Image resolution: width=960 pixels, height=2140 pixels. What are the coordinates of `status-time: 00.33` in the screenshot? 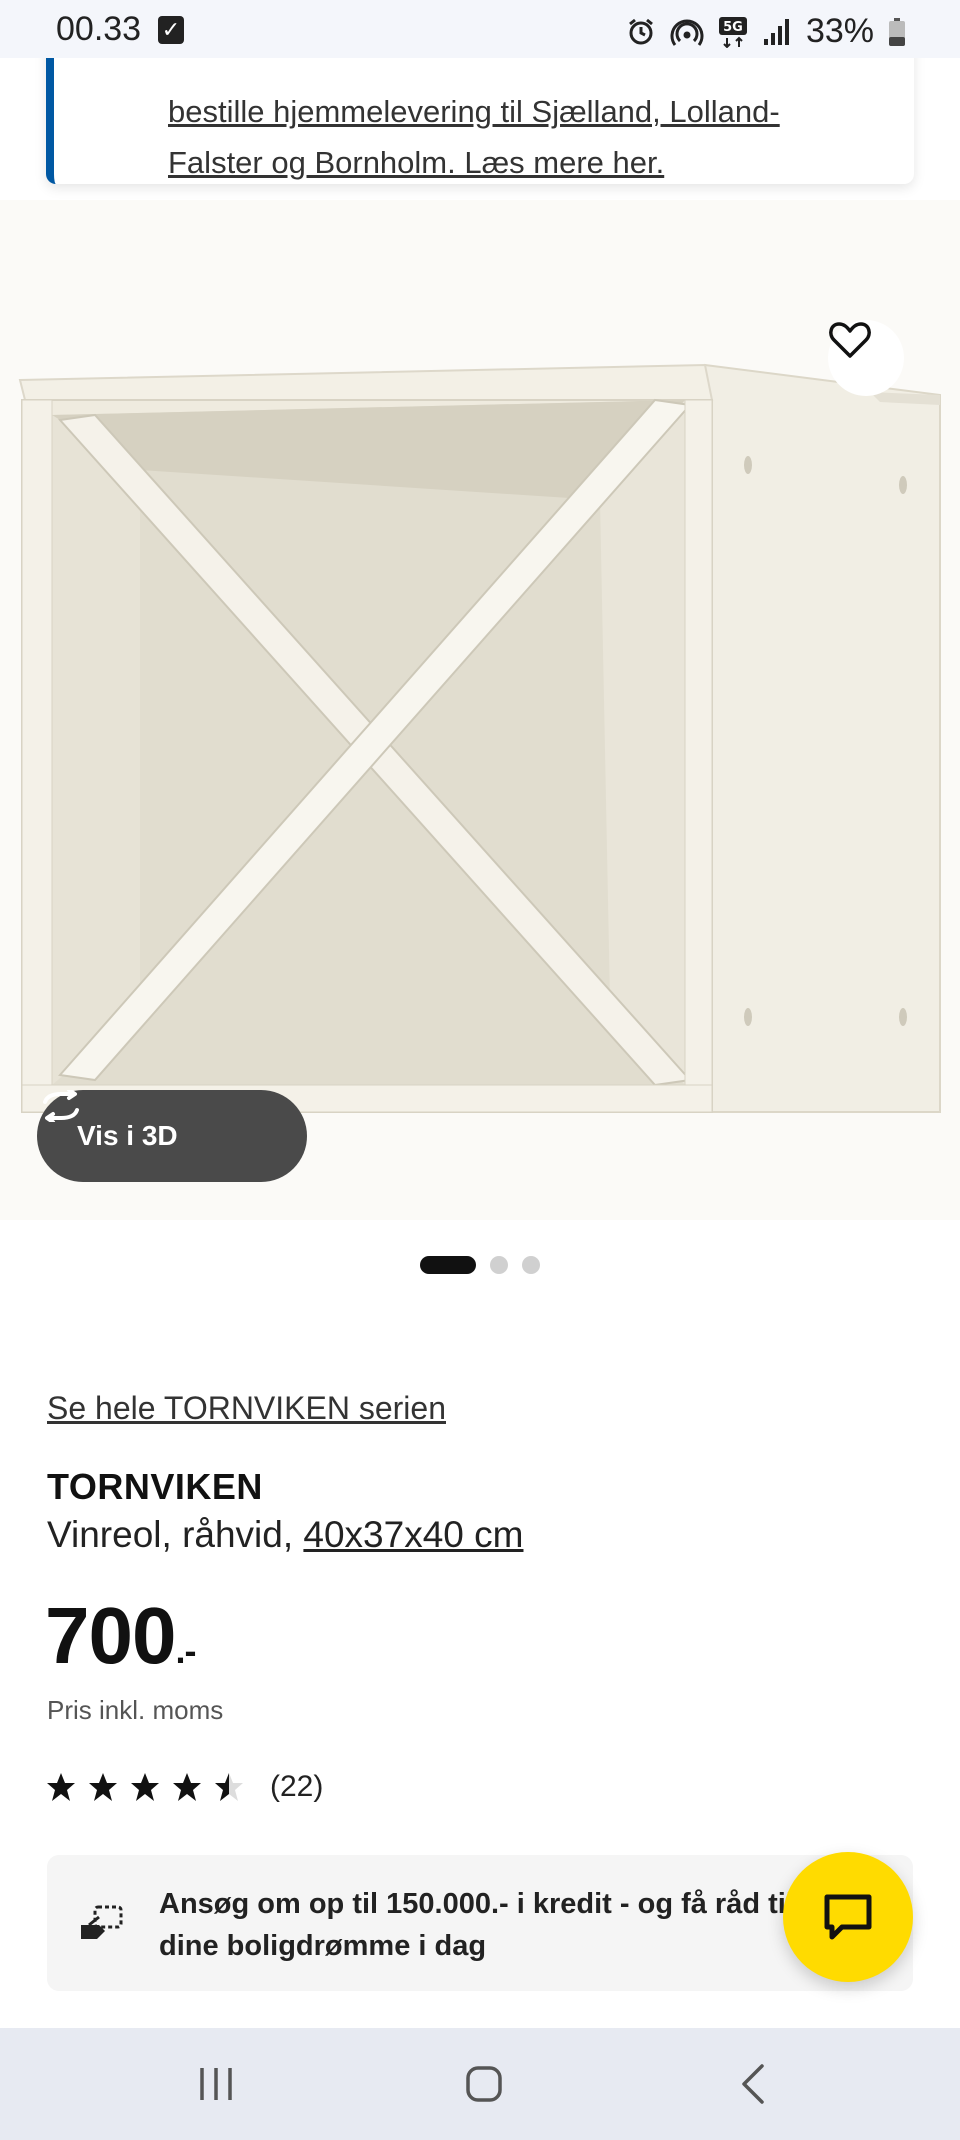 It's located at (99, 29).